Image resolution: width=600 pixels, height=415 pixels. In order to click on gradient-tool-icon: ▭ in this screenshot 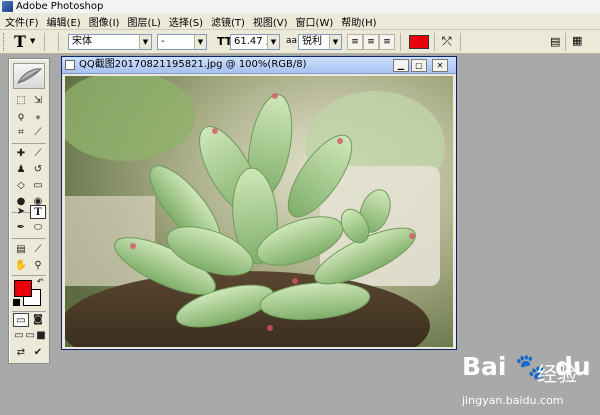, I will do `click(38, 186)`.